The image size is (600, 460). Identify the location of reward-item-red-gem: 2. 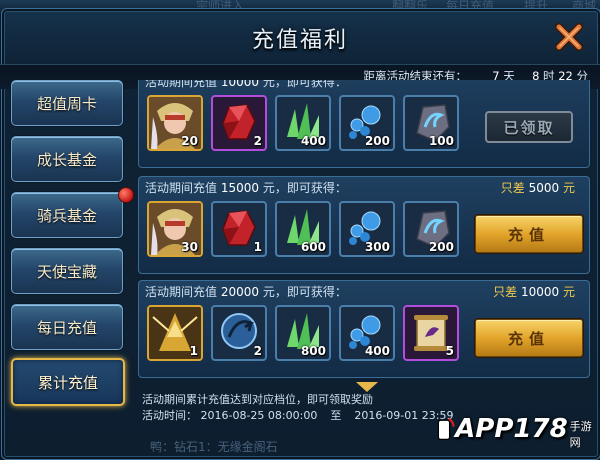
(239, 123).